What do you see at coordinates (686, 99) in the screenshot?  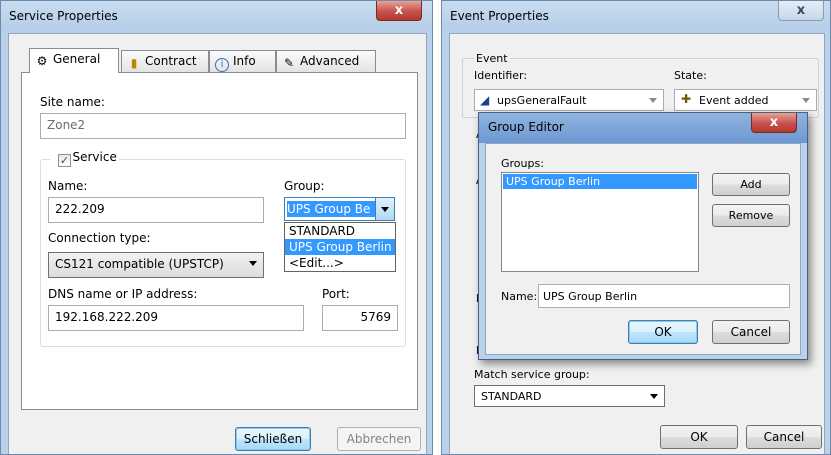 I see `plus-icon: ✚` at bounding box center [686, 99].